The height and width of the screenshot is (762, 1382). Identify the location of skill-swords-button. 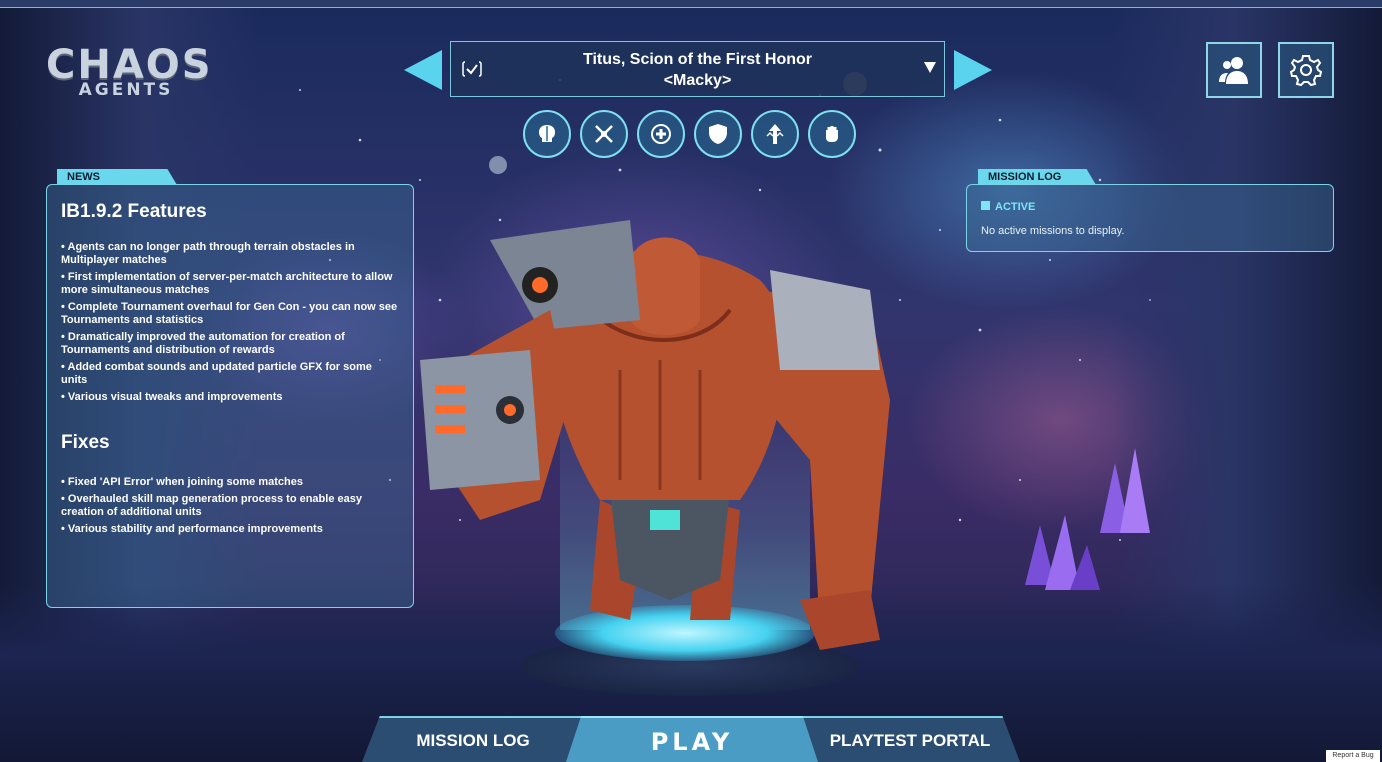
(604, 134).